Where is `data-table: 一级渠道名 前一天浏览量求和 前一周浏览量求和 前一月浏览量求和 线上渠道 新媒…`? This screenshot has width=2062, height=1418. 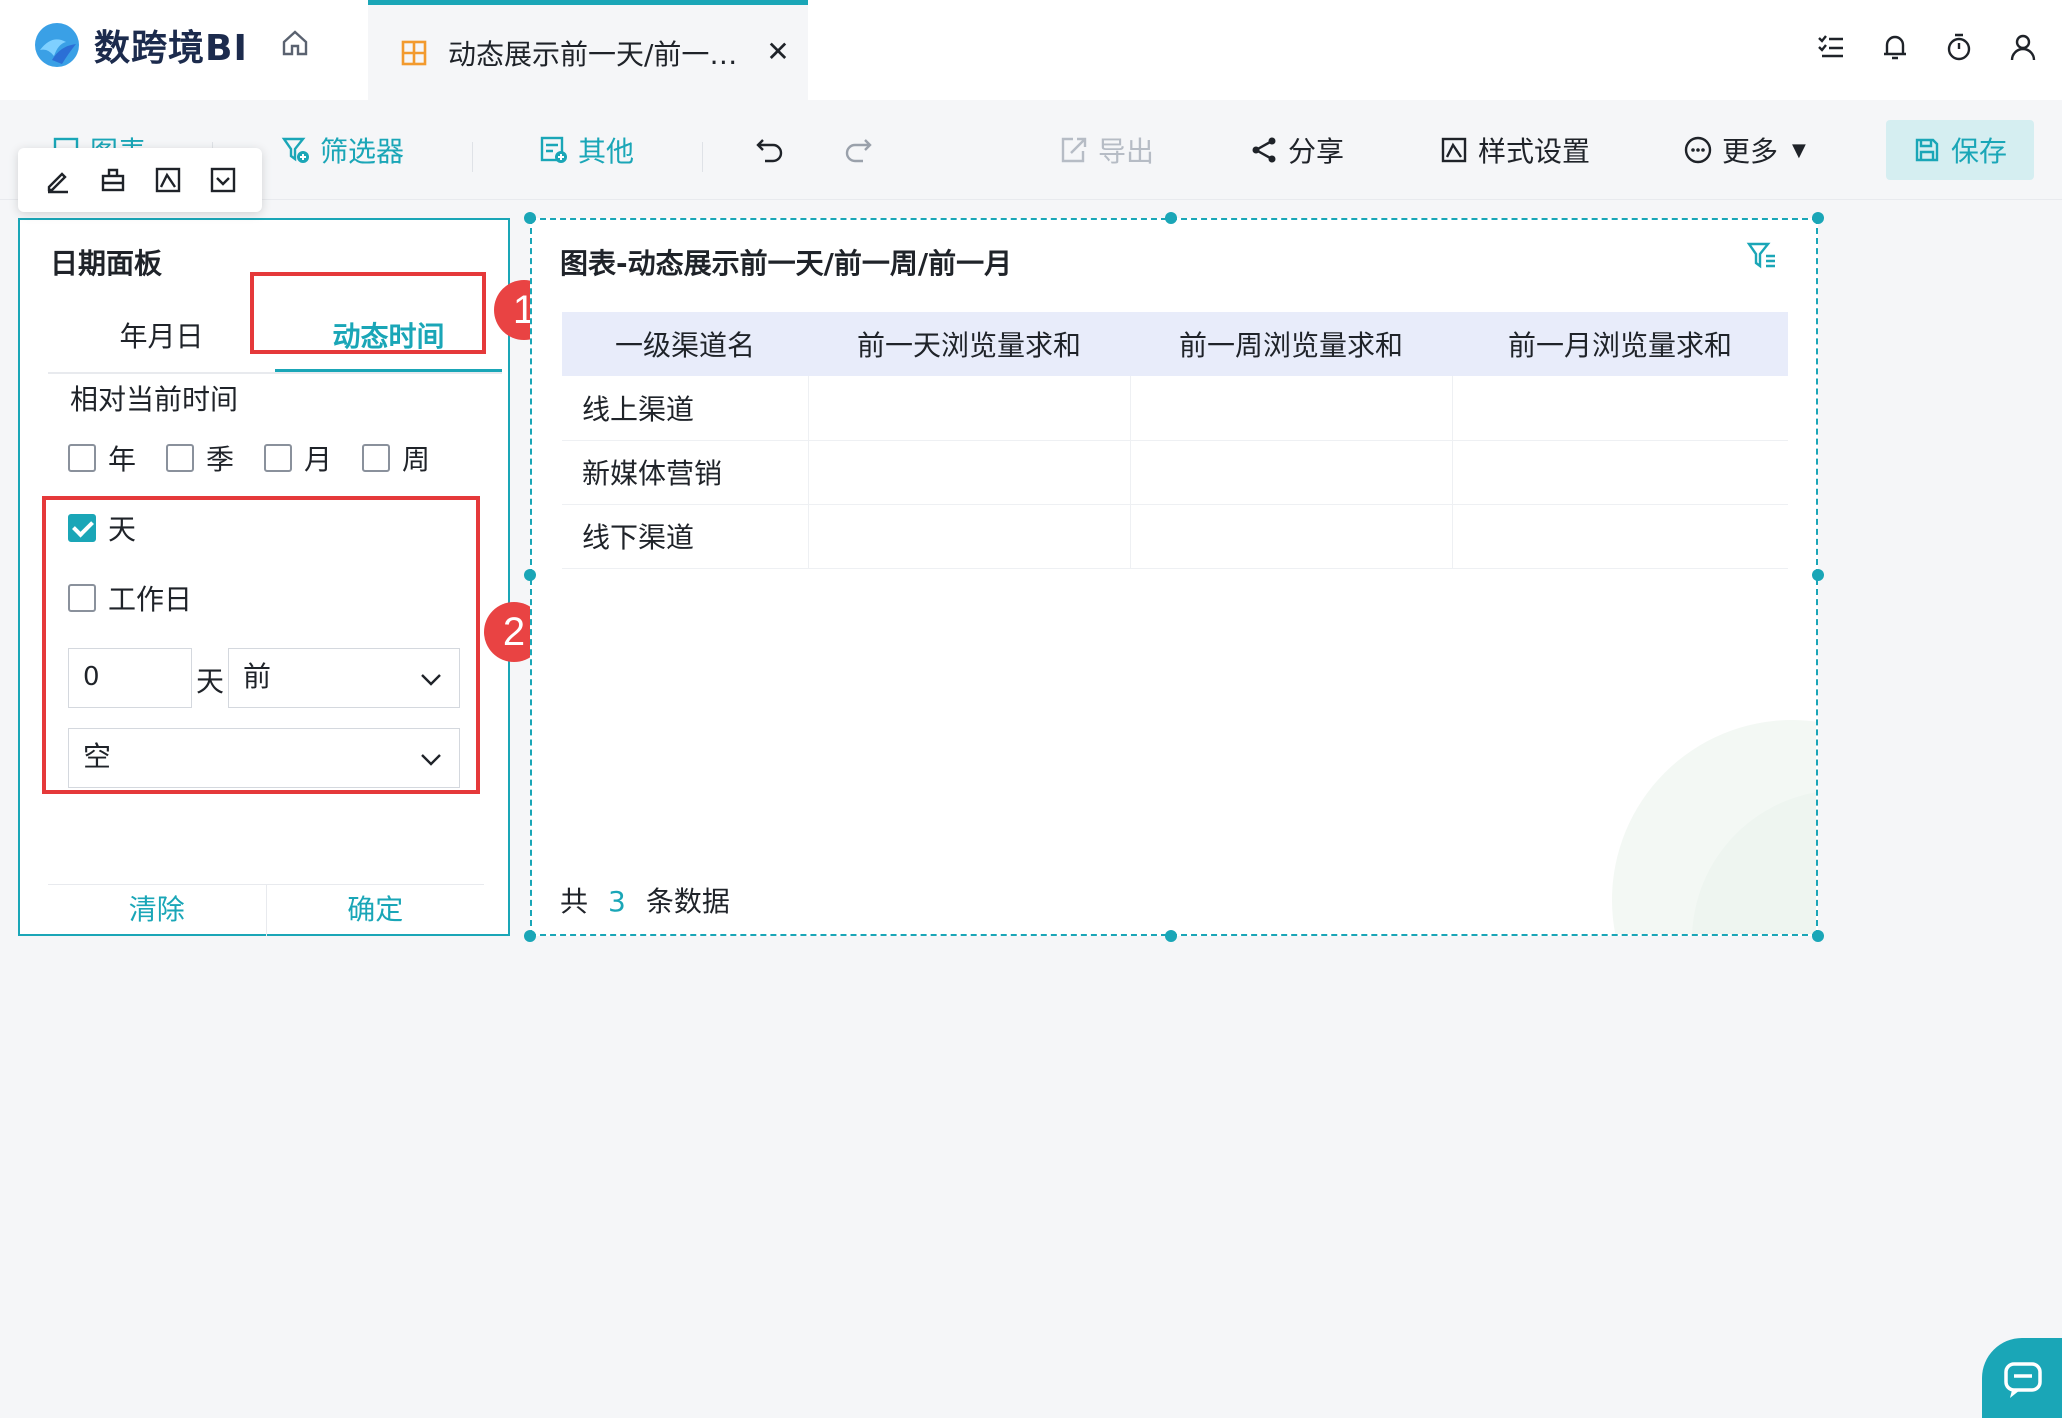
data-table: 一级渠道名 前一天浏览量求和 前一周浏览量求和 前一月浏览量求和 线上渠道 新媒… is located at coordinates (1175, 440).